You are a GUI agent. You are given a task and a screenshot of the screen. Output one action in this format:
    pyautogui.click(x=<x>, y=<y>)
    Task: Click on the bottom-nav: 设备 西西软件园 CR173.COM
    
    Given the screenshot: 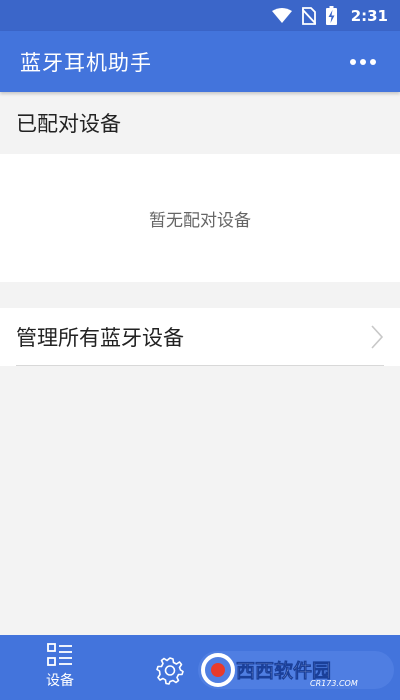 What is the action you would take?
    pyautogui.click(x=200, y=667)
    